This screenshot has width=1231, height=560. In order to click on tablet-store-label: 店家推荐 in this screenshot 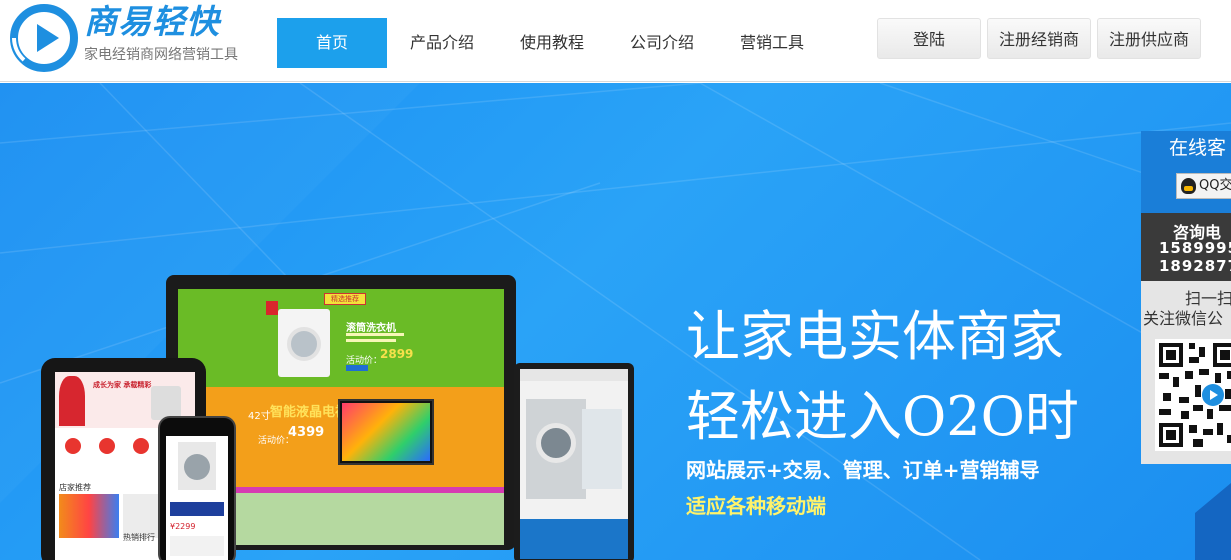, I will do `click(75, 487)`.